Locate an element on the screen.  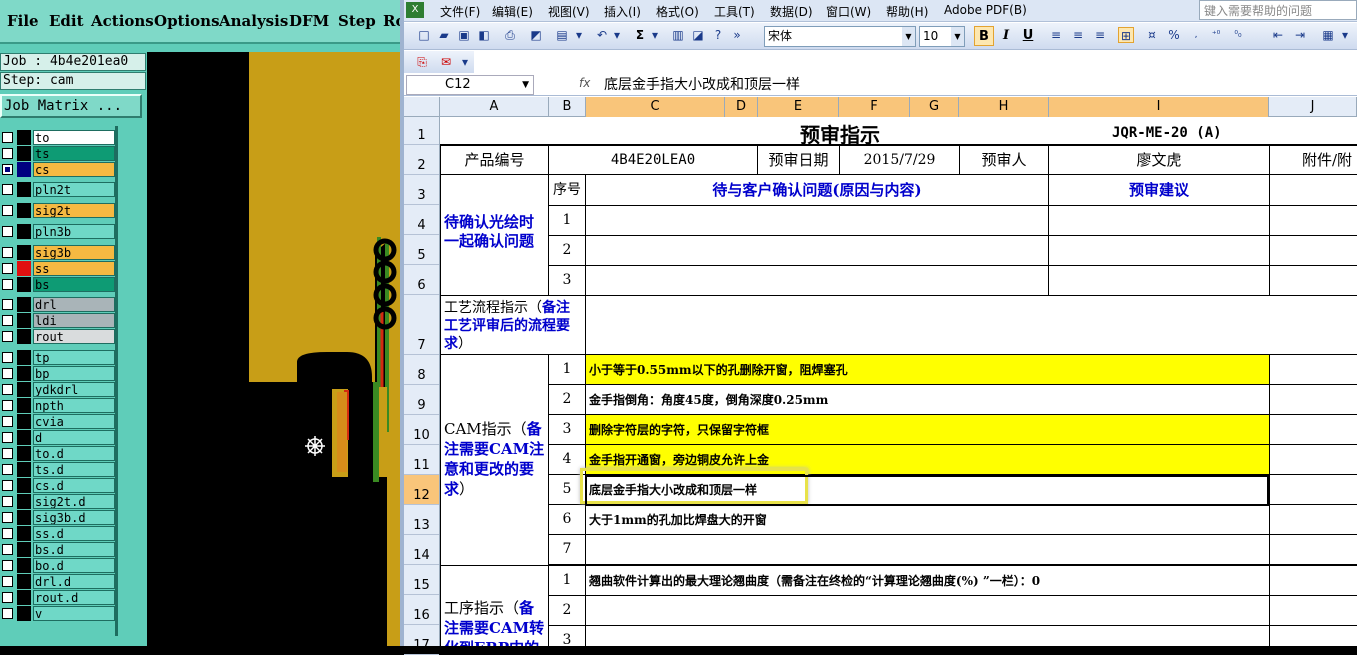
layer-name: bs.d is located at coordinates (74, 549).